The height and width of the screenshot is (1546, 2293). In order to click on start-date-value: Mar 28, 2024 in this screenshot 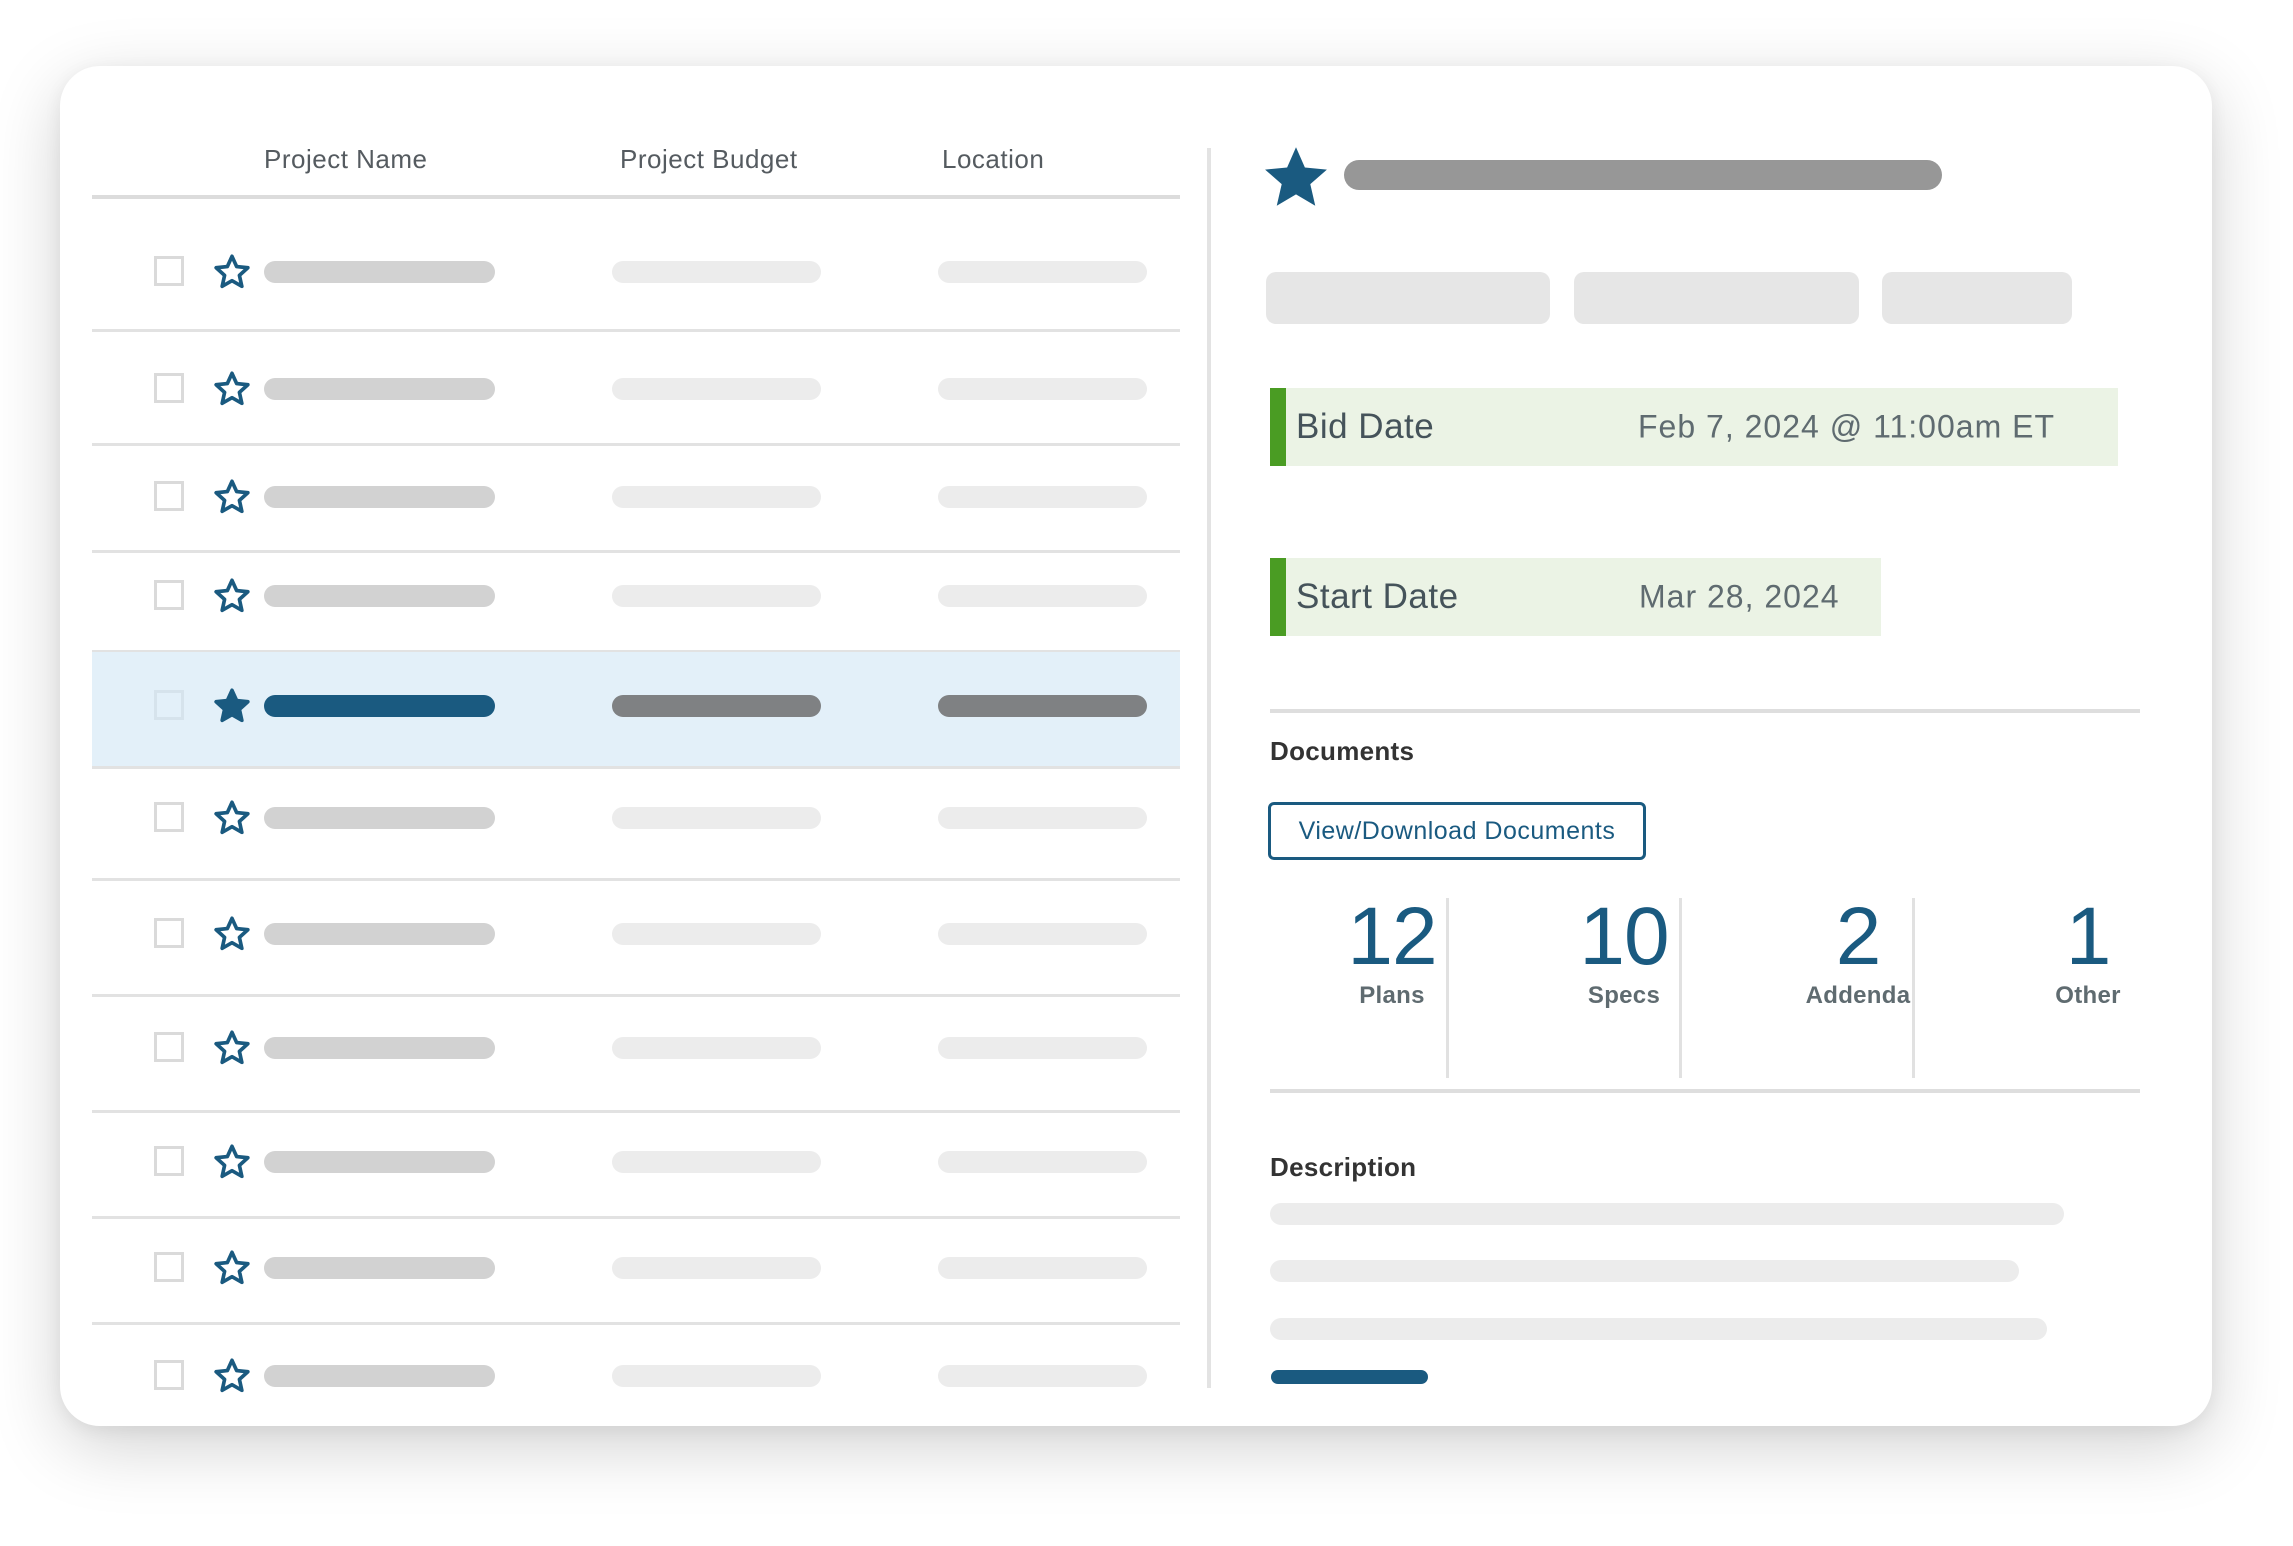, I will do `click(1739, 596)`.